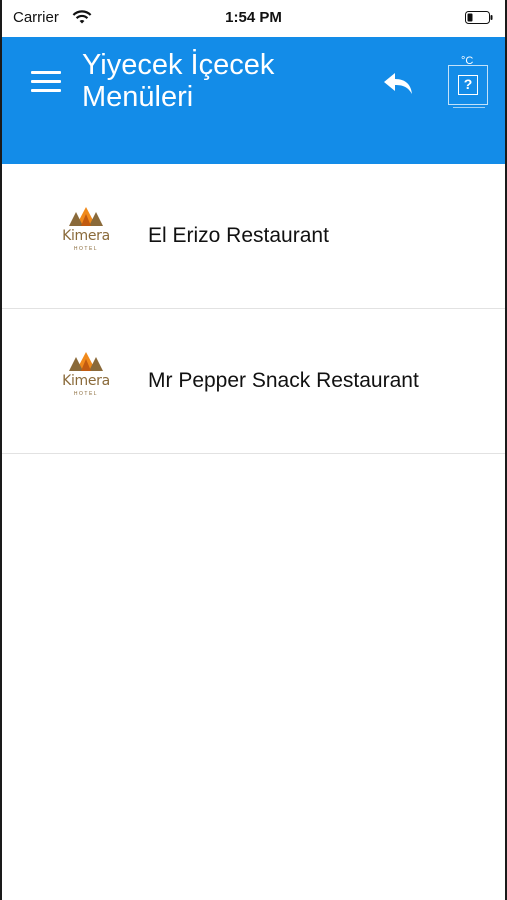 The image size is (507, 900). I want to click on help-icon: ?, so click(468, 85).